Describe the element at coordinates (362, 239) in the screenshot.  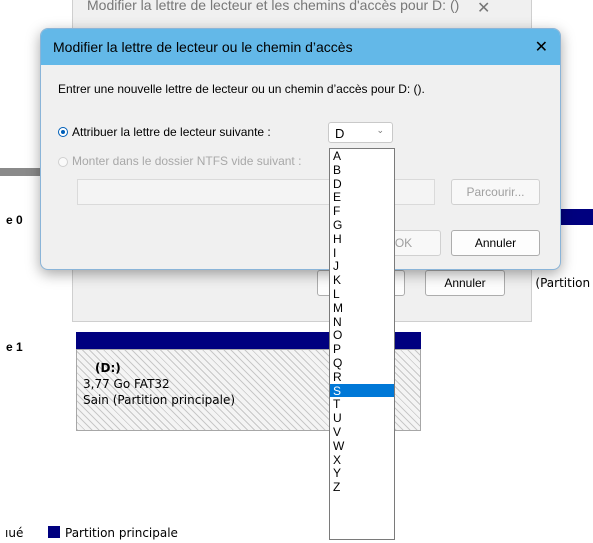
I see `drive-letter-option: H` at that location.